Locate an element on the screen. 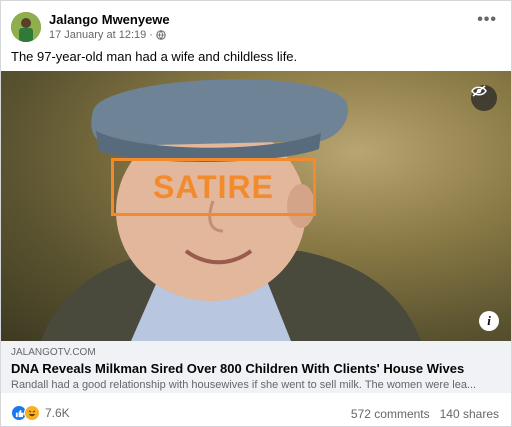 The height and width of the screenshot is (427, 512). more-options-icon: ••• is located at coordinates (487, 20).